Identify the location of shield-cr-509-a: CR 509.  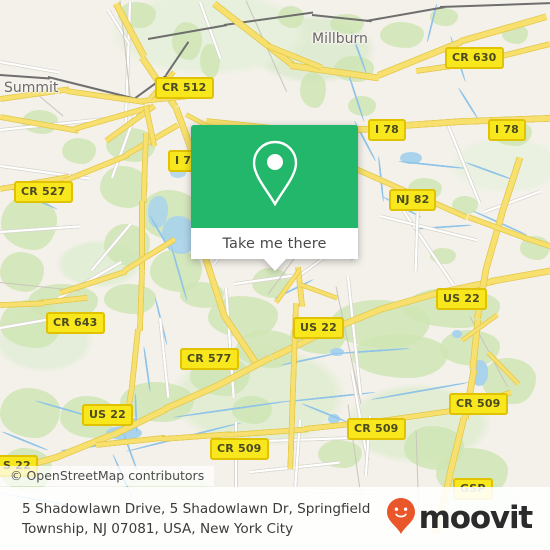
(478, 404).